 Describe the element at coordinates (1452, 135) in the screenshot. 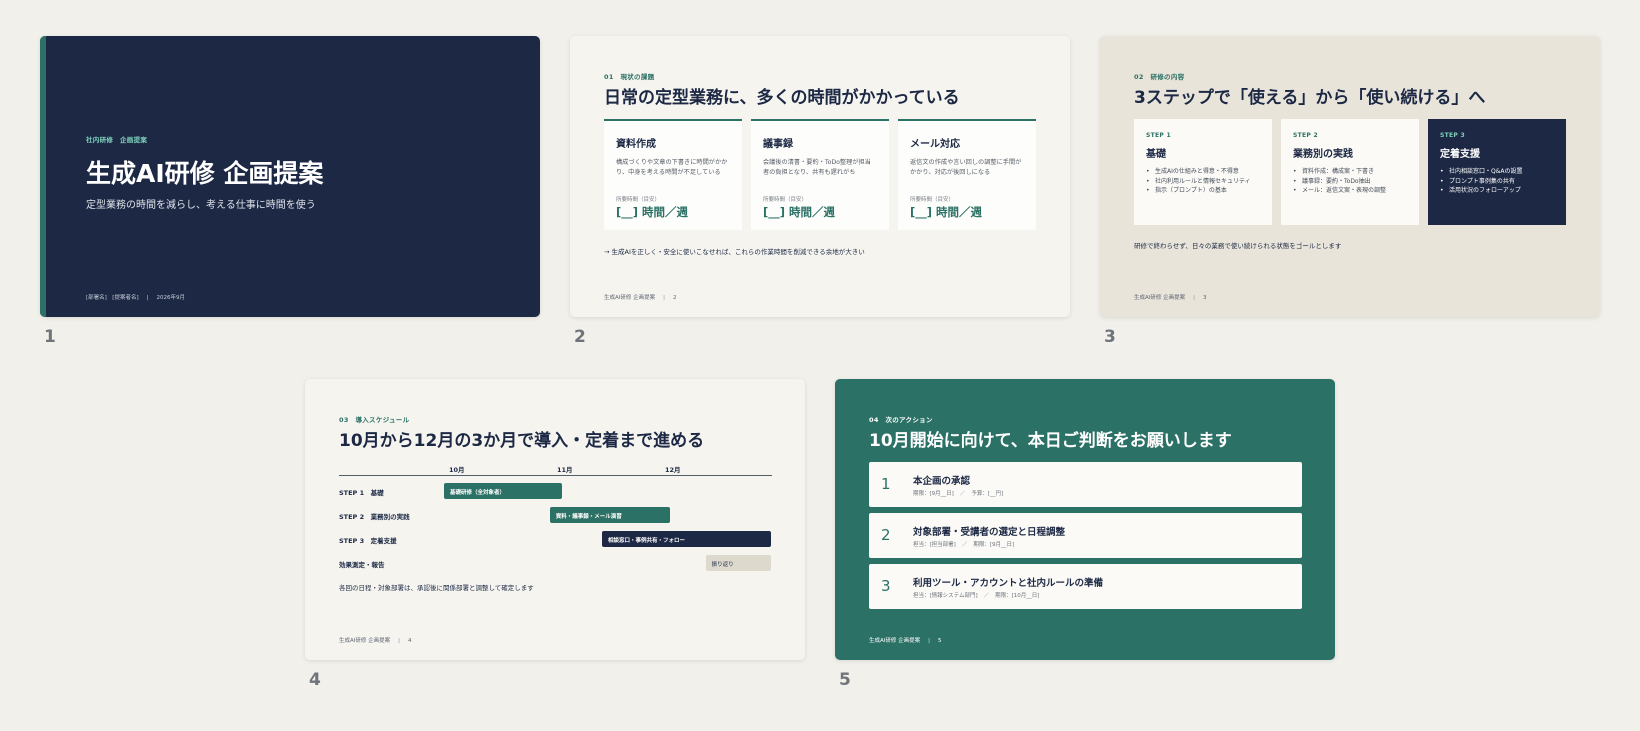

I see `step-label: STEP 3` at that location.